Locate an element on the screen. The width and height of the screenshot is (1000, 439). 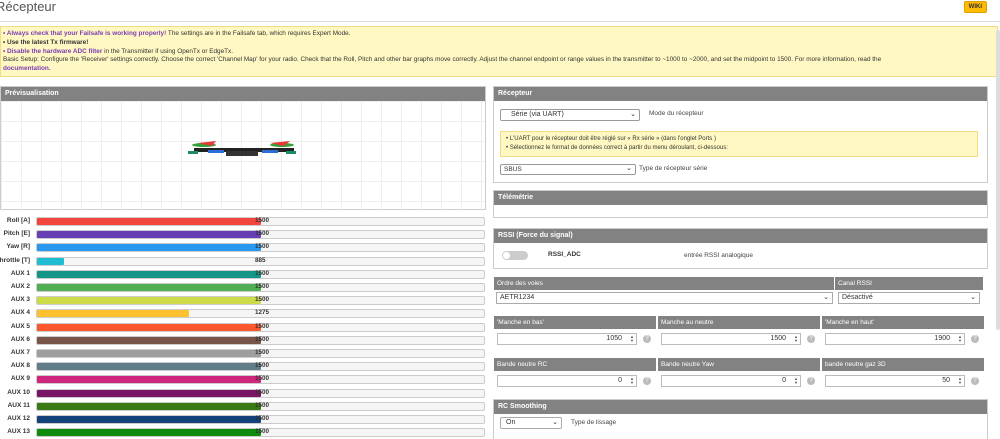
yaw-deadband-input: 0 ▲ ▼ is located at coordinates (731, 381).